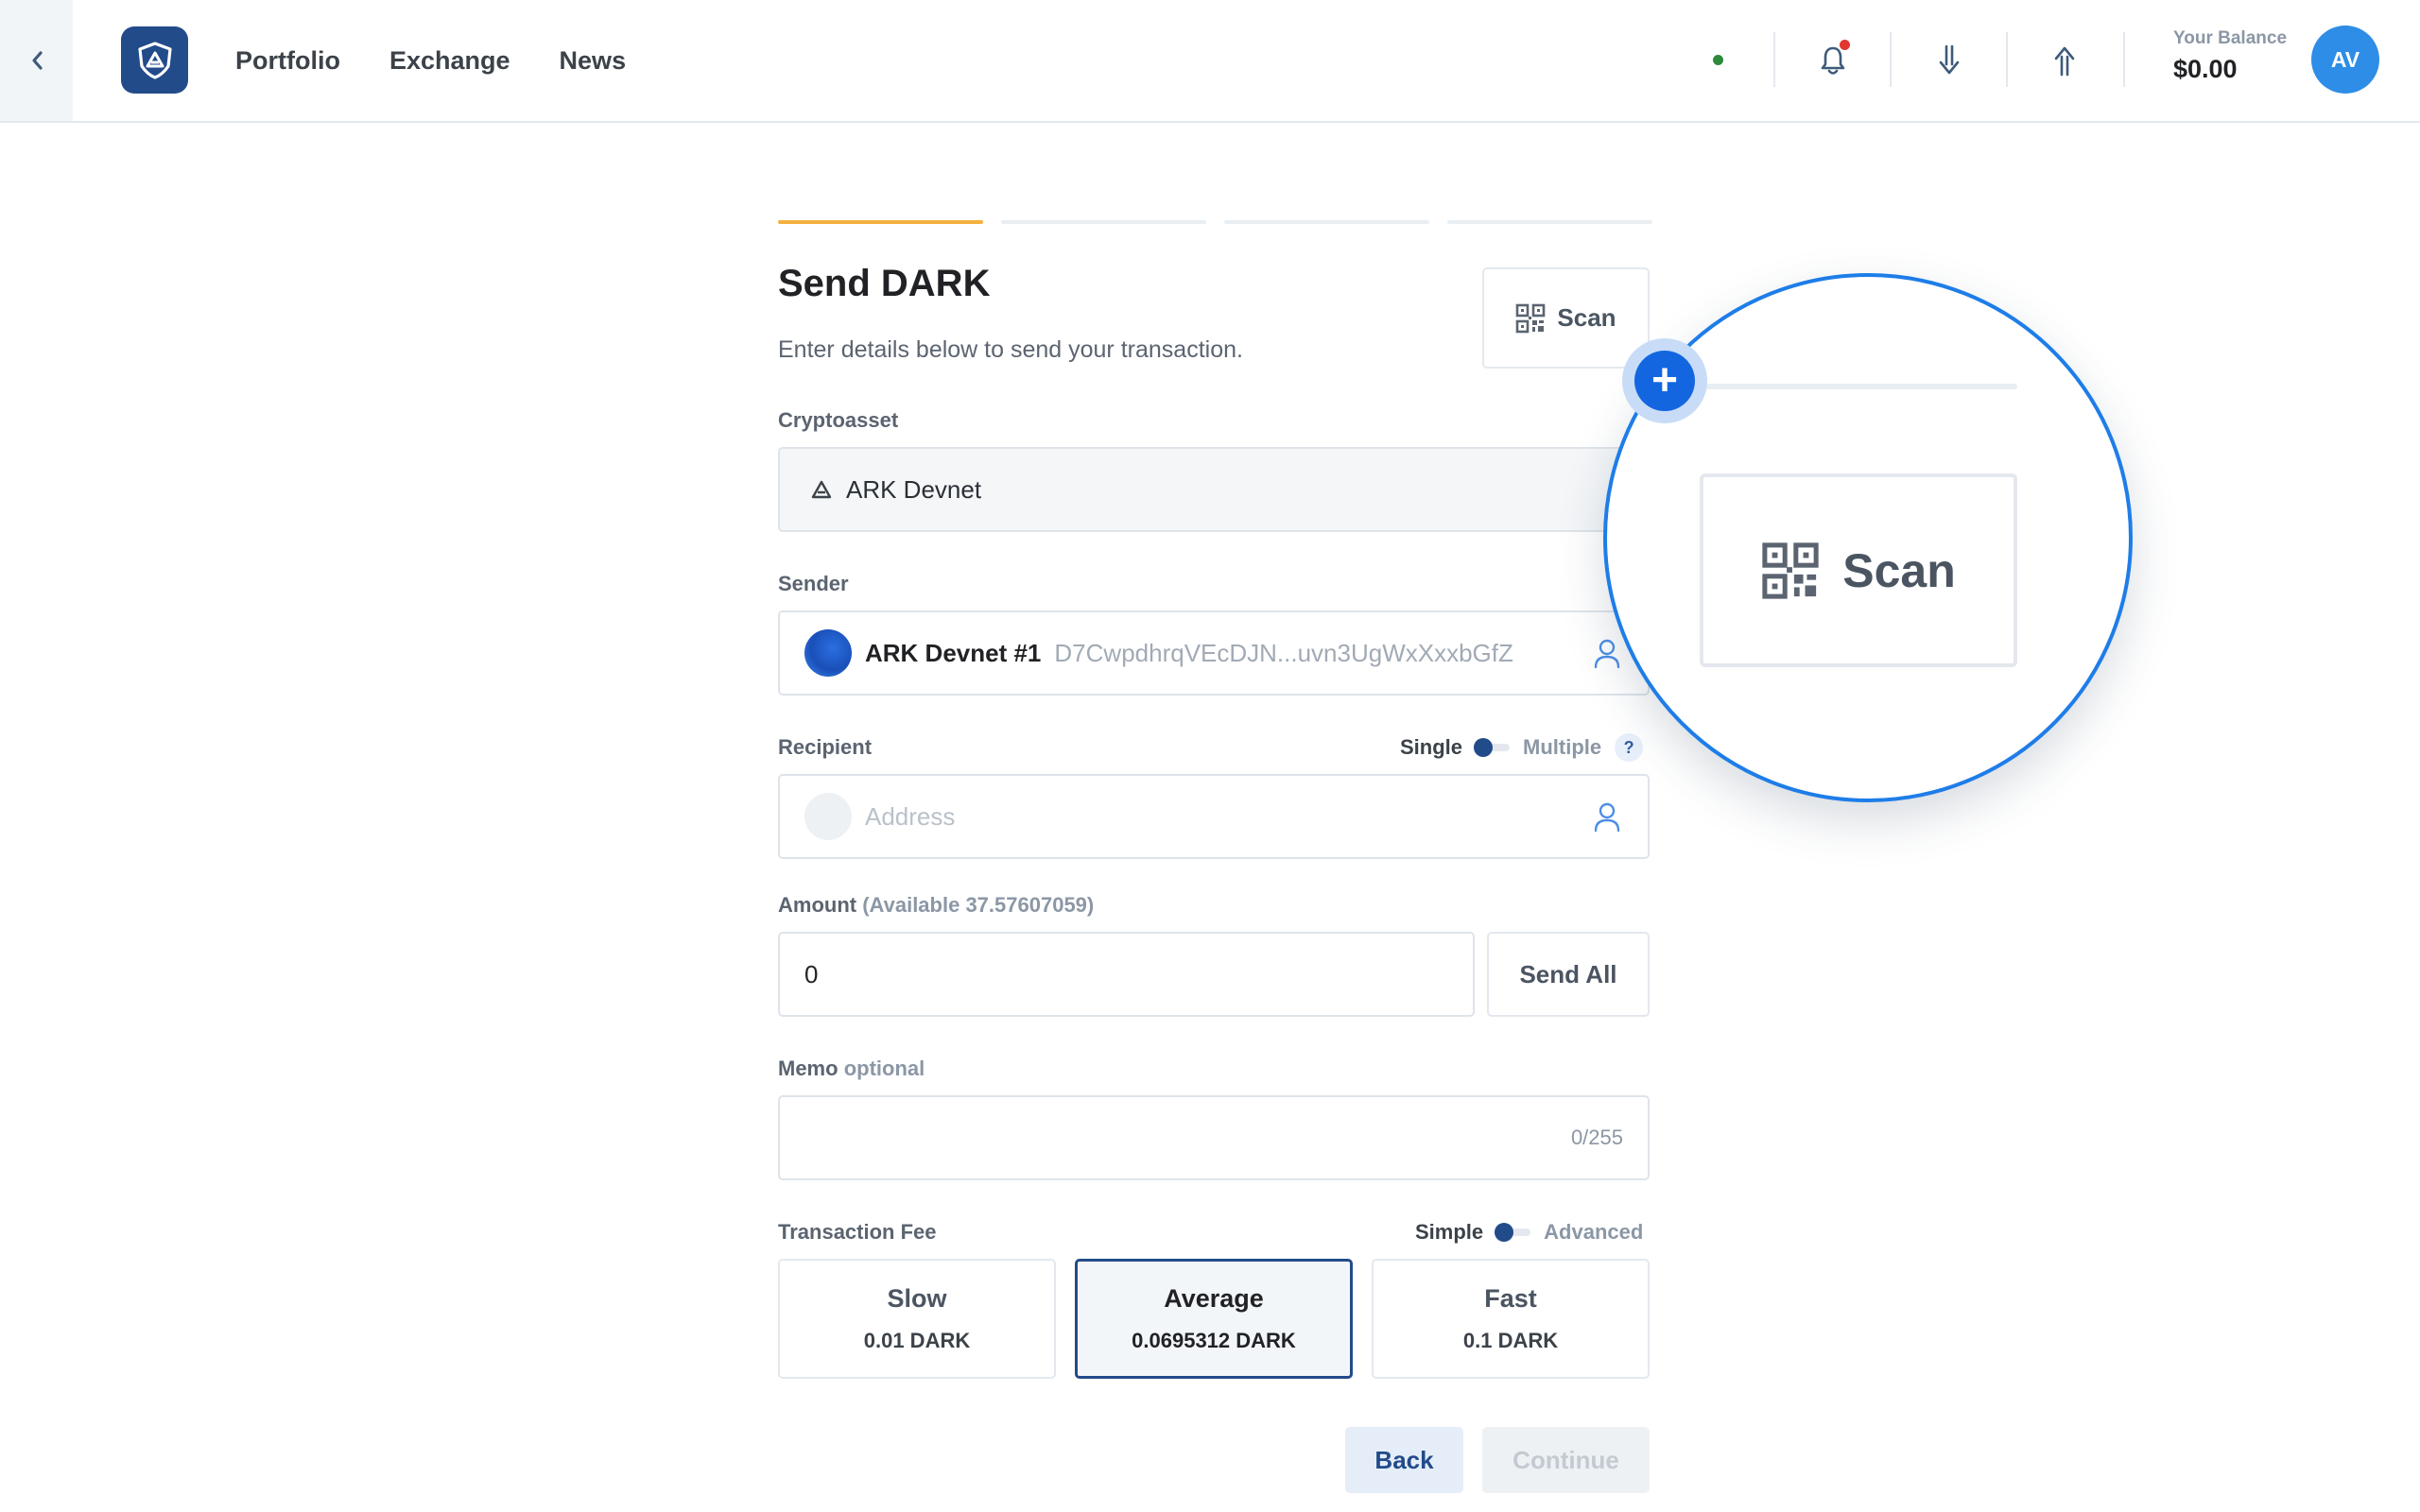 This screenshot has width=2420, height=1512. Describe the element at coordinates (884, 1068) in the screenshot. I see `memo-optional-text: optional` at that location.